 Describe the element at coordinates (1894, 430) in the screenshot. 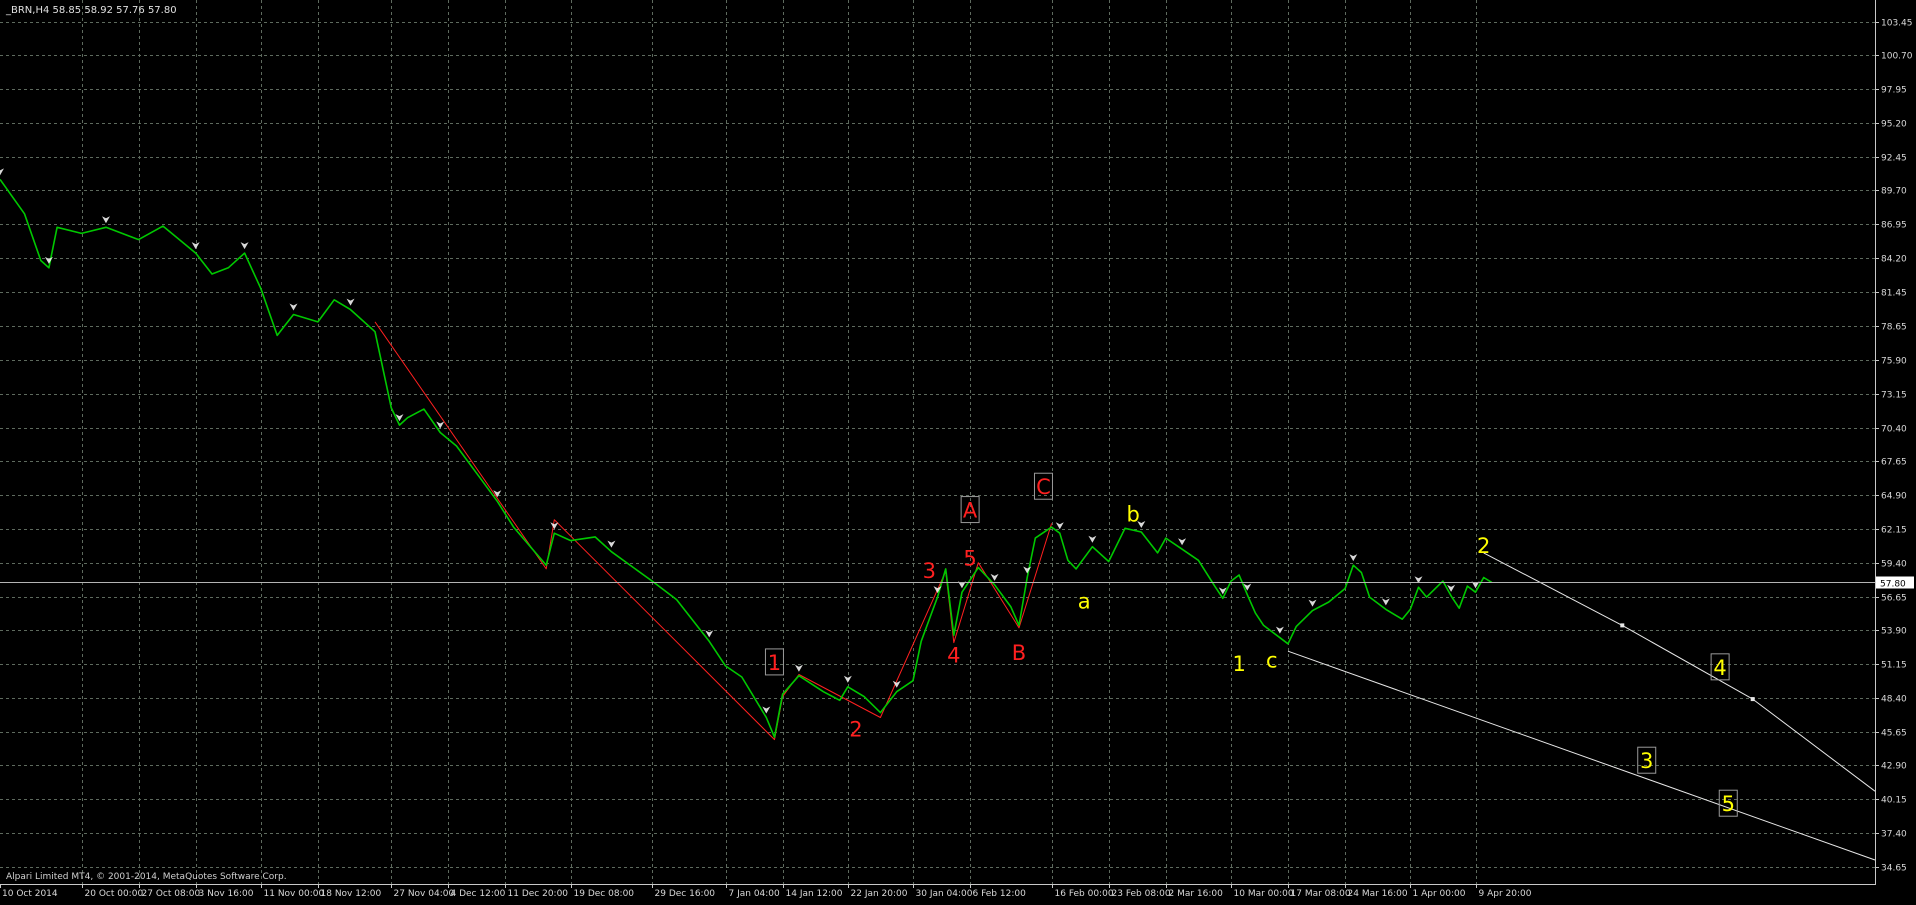

I see `price-tick-label: 70.40` at that location.